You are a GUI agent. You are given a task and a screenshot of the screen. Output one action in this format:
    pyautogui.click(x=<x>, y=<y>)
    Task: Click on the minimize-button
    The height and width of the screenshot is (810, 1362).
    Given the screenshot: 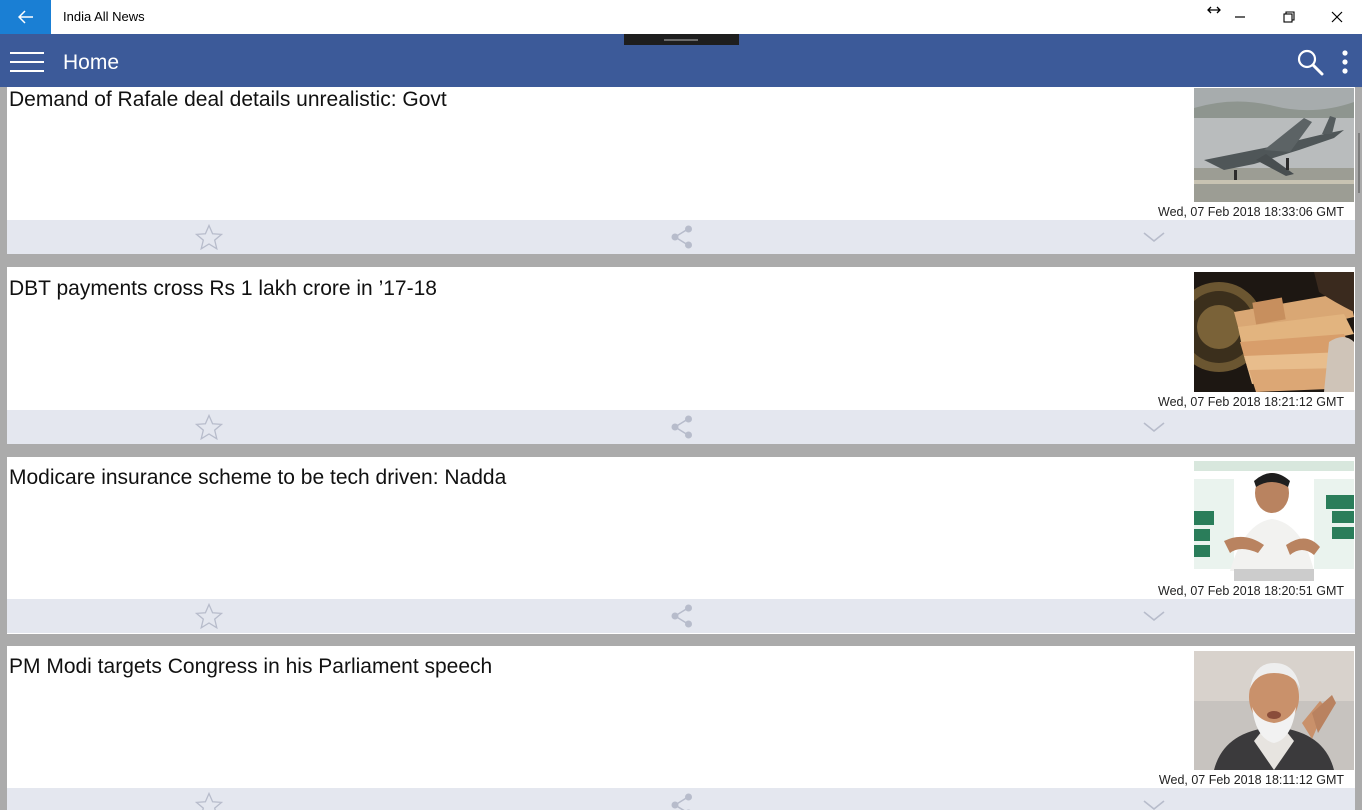 What is the action you would take?
    pyautogui.click(x=1240, y=17)
    